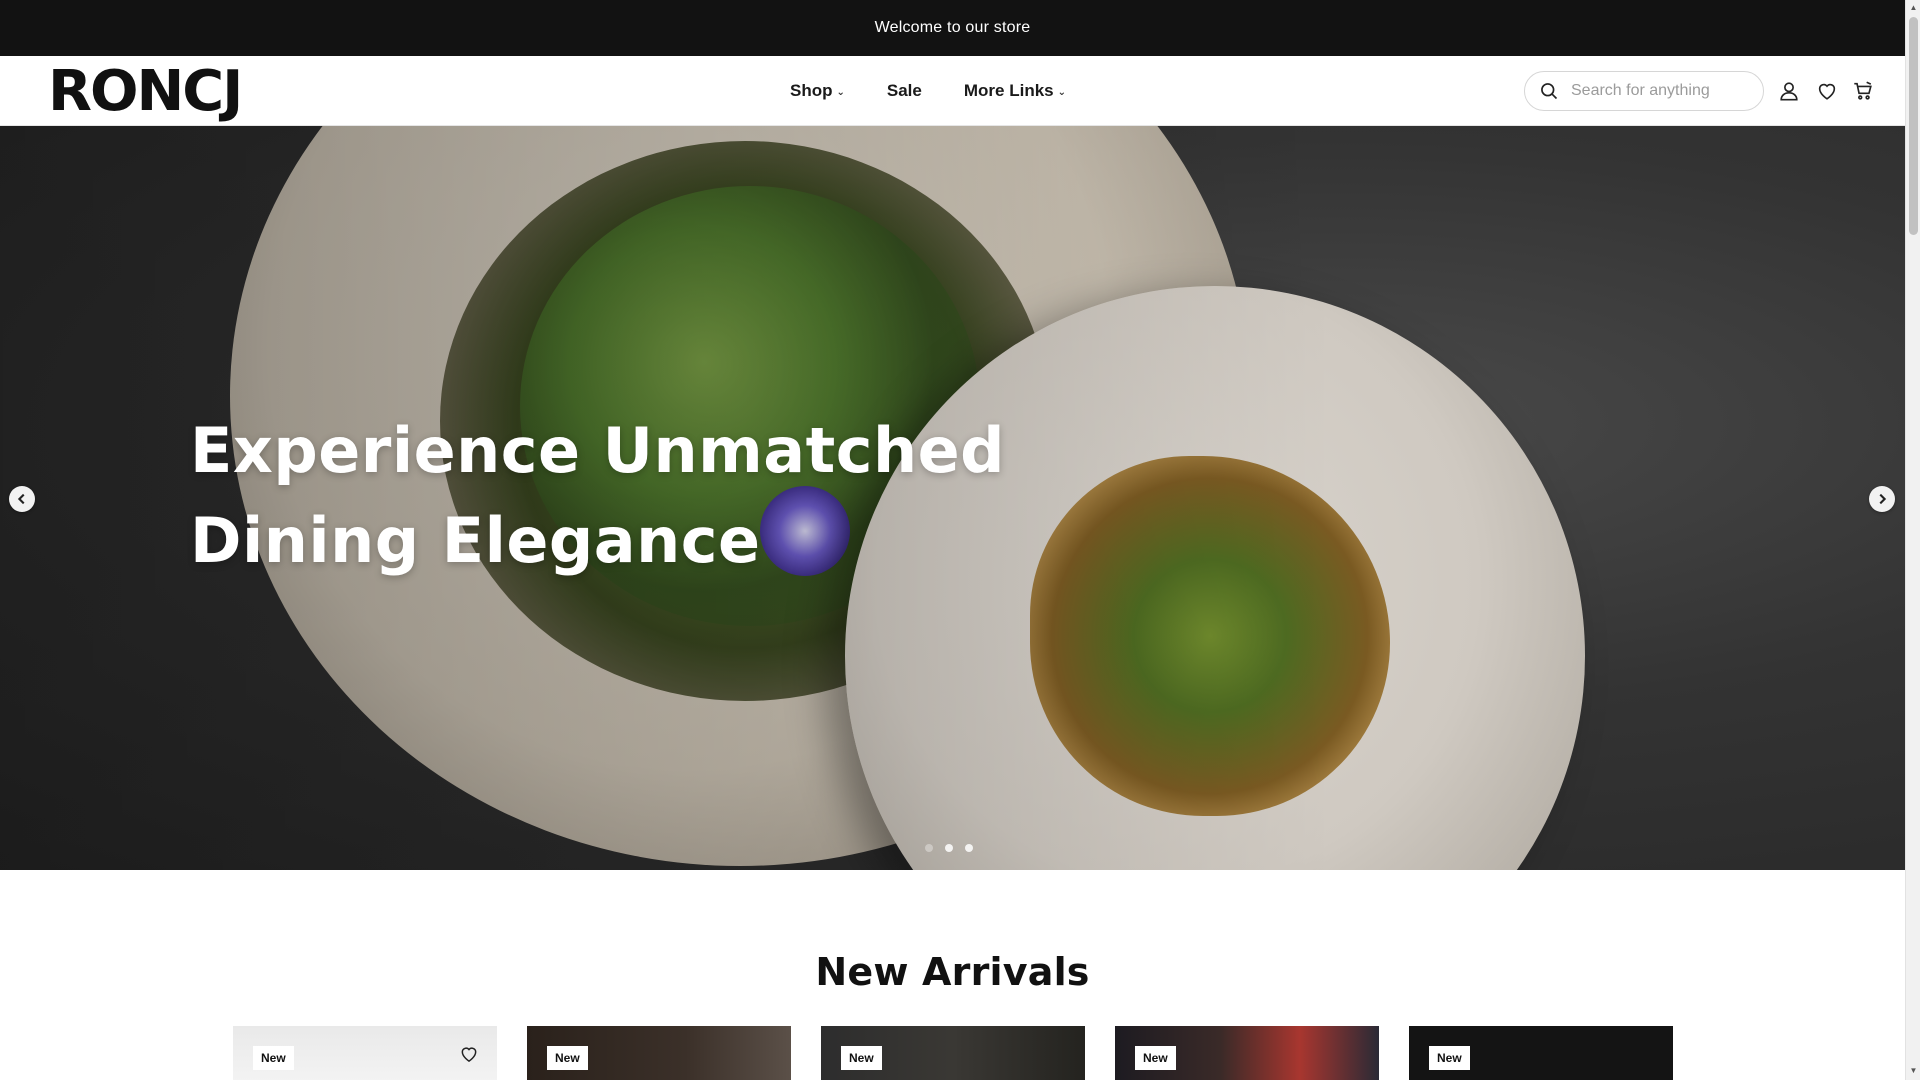 The image size is (1920, 1080). What do you see at coordinates (1008, 90) in the screenshot?
I see `nav-item-label: More Links` at bounding box center [1008, 90].